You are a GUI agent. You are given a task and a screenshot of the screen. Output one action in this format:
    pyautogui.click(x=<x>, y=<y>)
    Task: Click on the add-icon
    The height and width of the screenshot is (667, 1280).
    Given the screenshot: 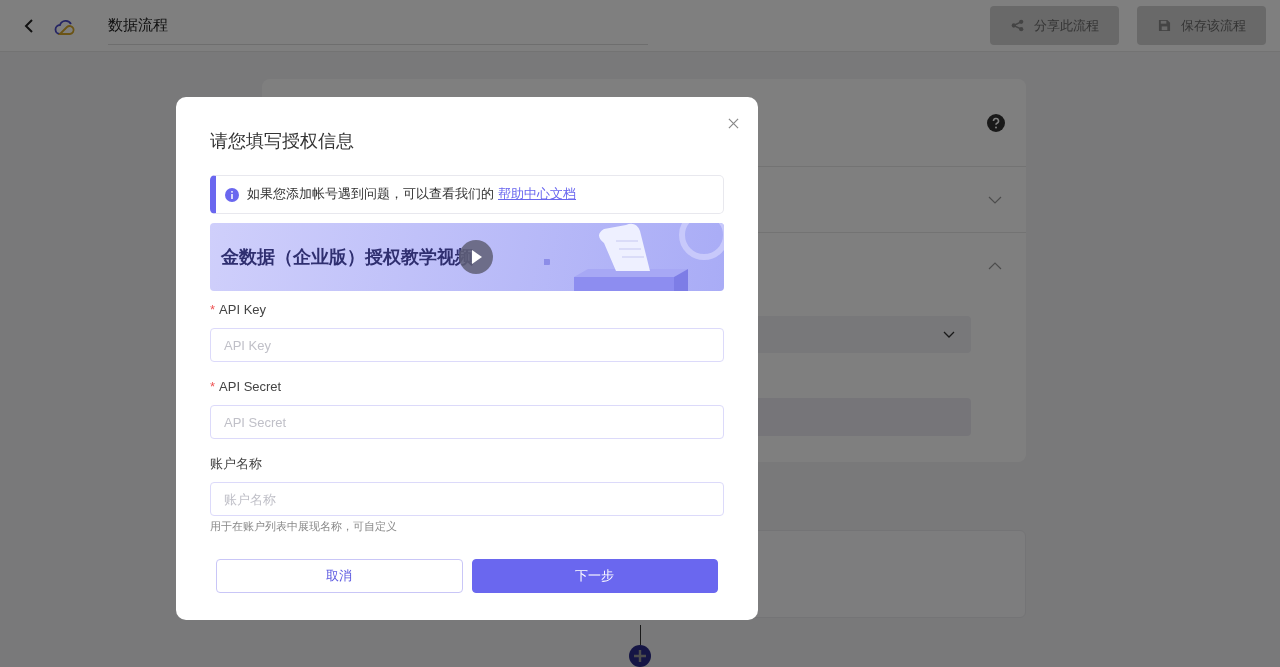 What is the action you would take?
    pyautogui.click(x=640, y=656)
    